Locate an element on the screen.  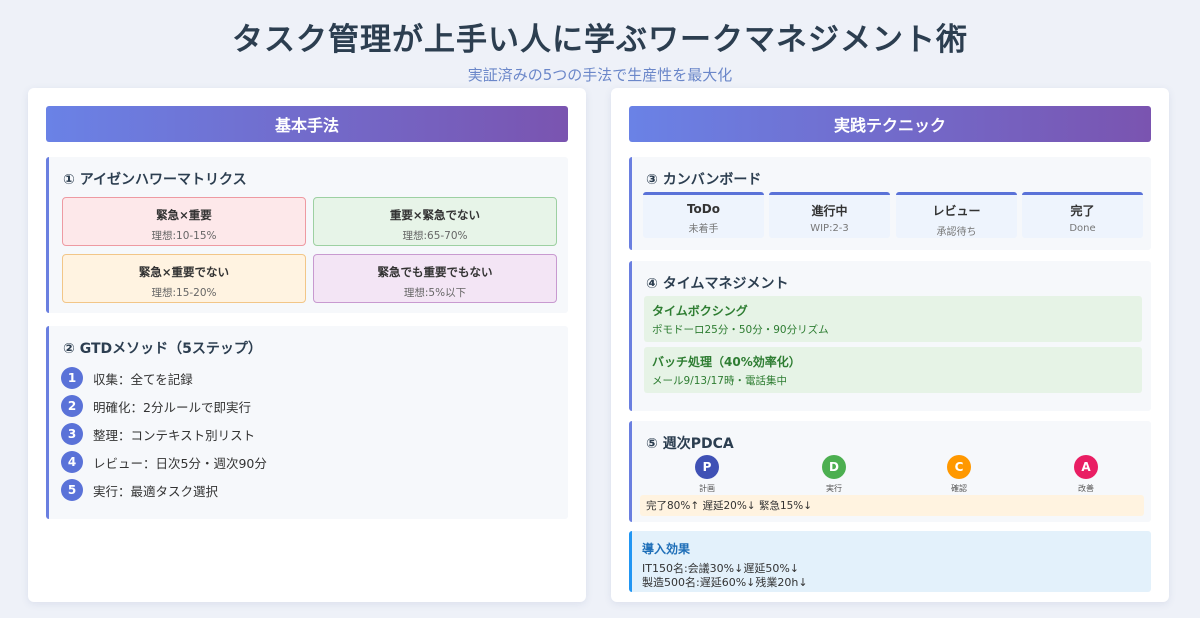
pdca-act: A 改善 is located at coordinates (1086, 474).